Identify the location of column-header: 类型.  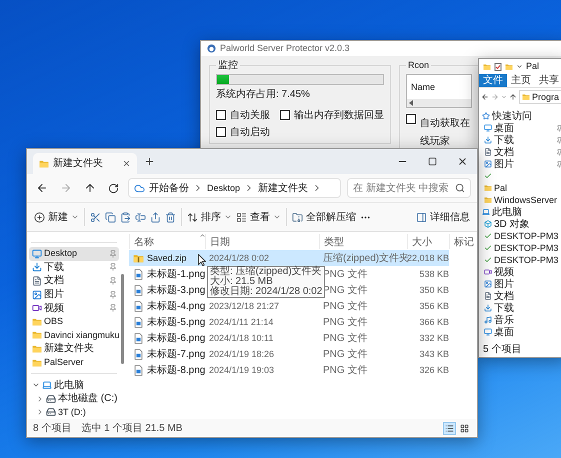
(334, 242).